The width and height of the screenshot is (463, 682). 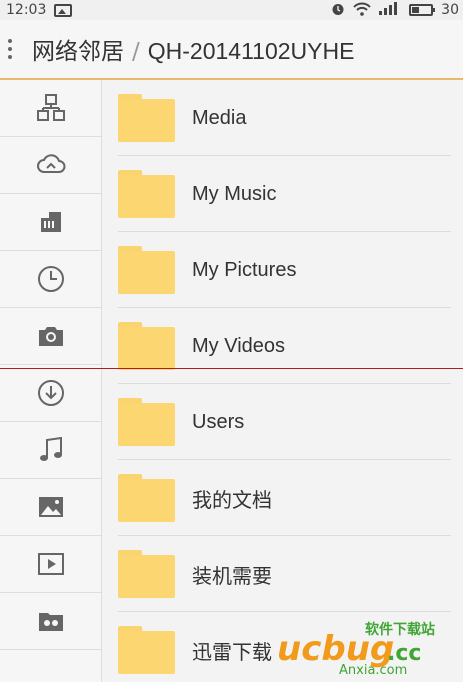 I want to click on folder-name: Media, so click(x=219, y=117).